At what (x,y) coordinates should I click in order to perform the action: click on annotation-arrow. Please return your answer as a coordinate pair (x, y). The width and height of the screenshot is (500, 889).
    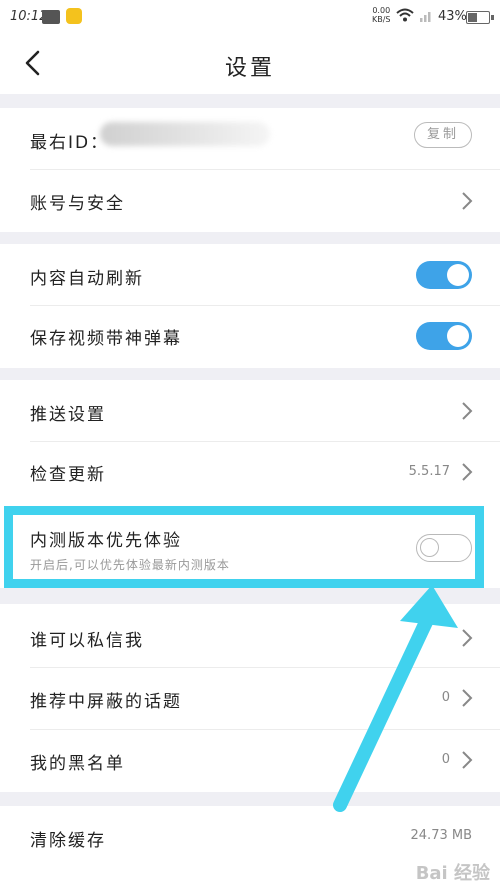
    Looking at the image, I should click on (395, 698).